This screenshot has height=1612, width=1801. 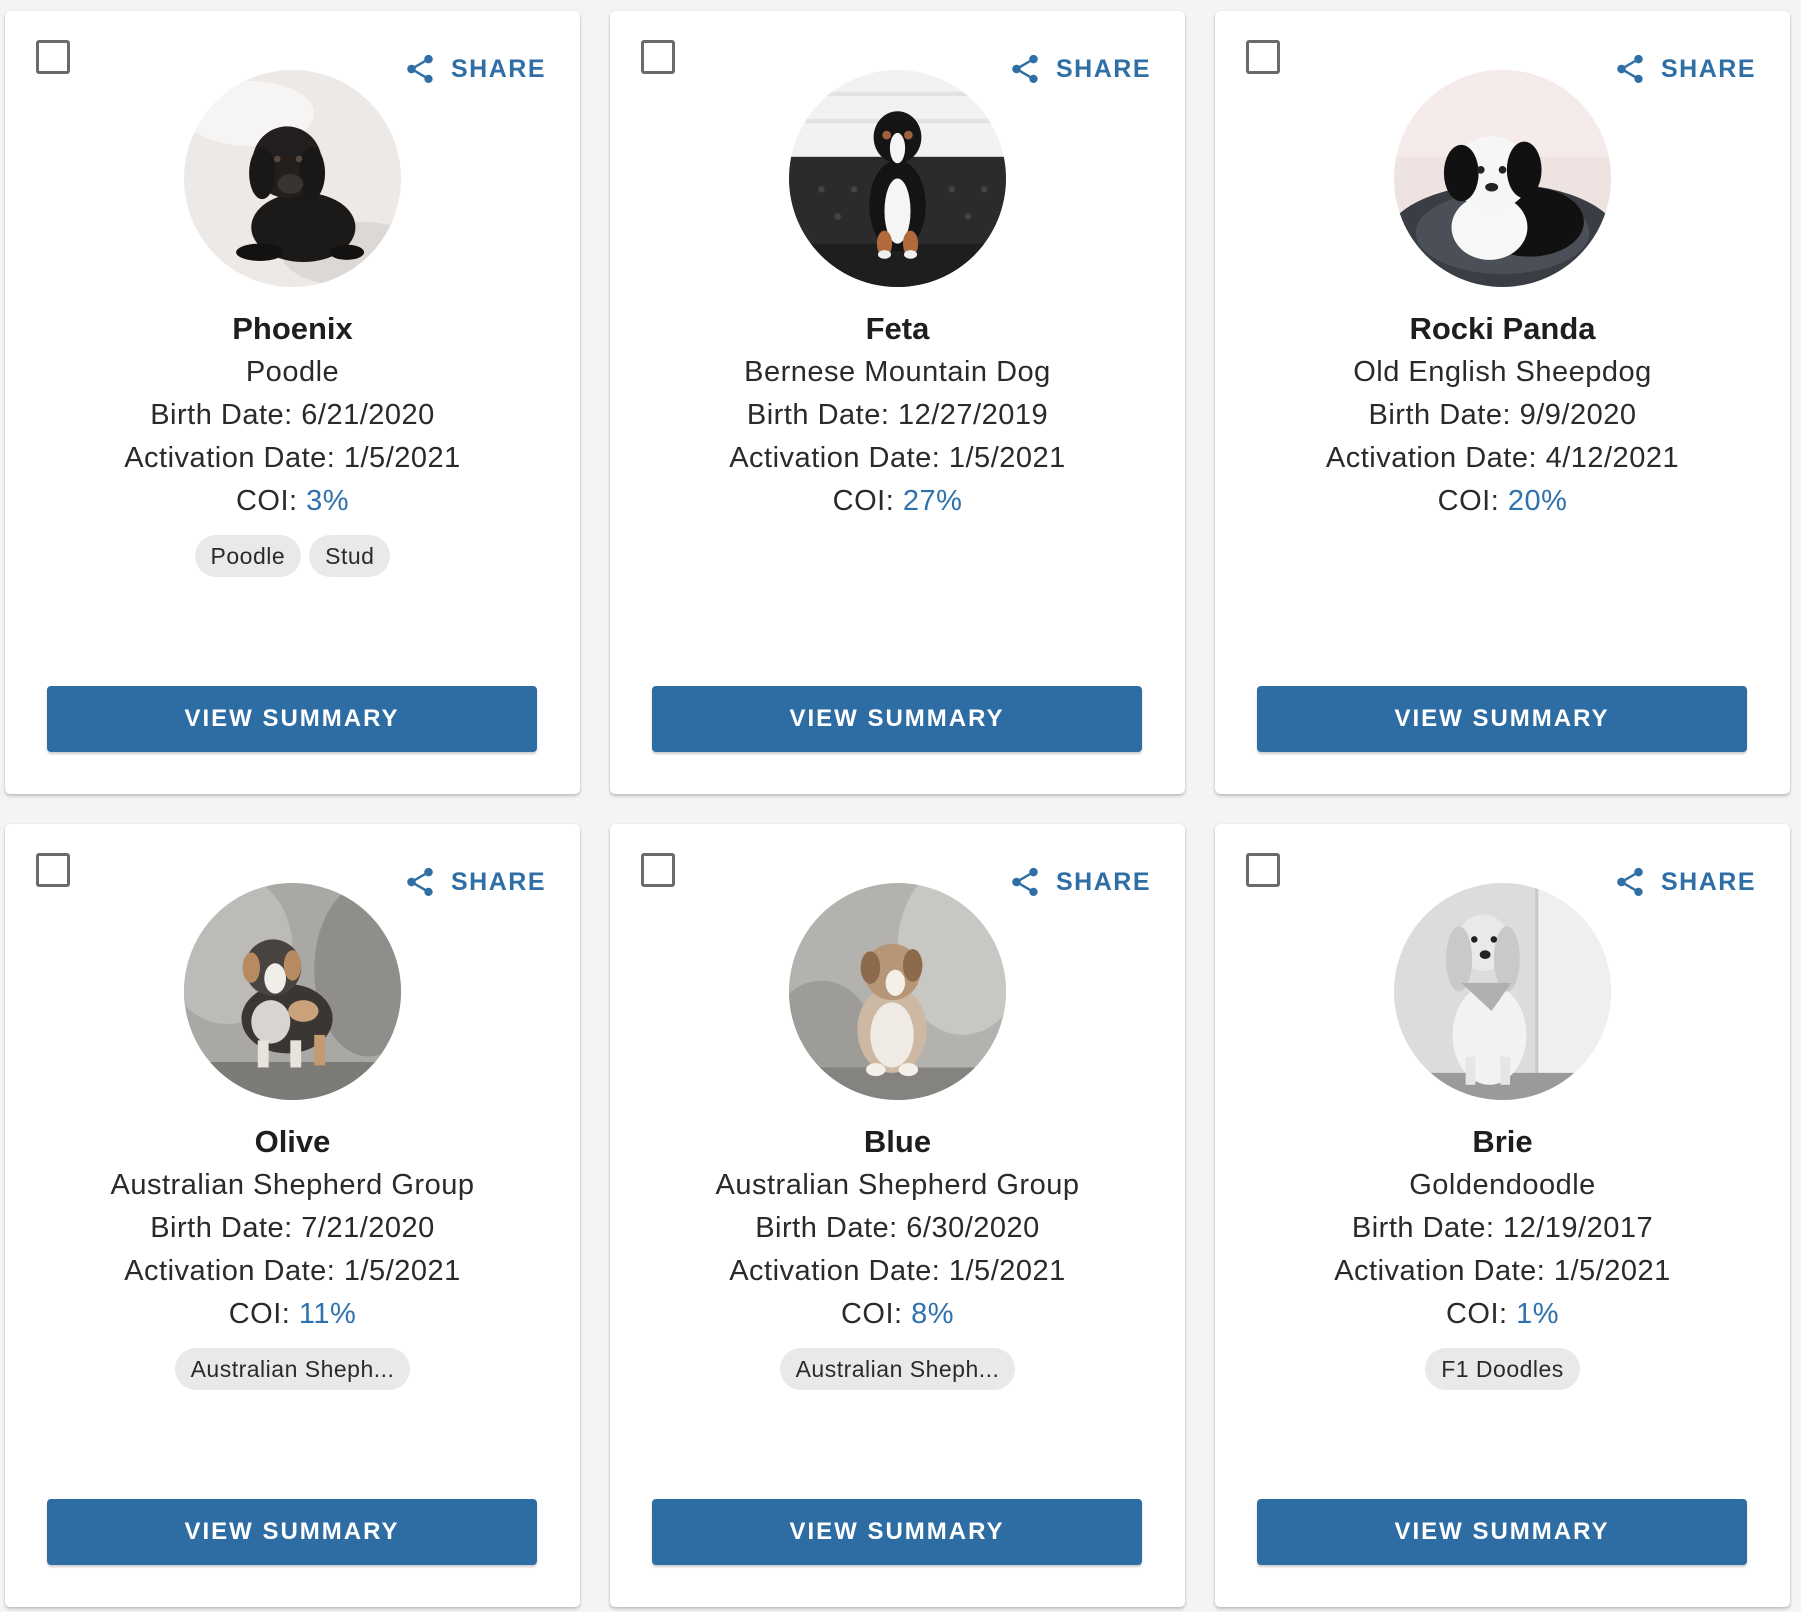 What do you see at coordinates (292, 415) in the screenshot?
I see `birth-date: Birth Date: 6/21/2020` at bounding box center [292, 415].